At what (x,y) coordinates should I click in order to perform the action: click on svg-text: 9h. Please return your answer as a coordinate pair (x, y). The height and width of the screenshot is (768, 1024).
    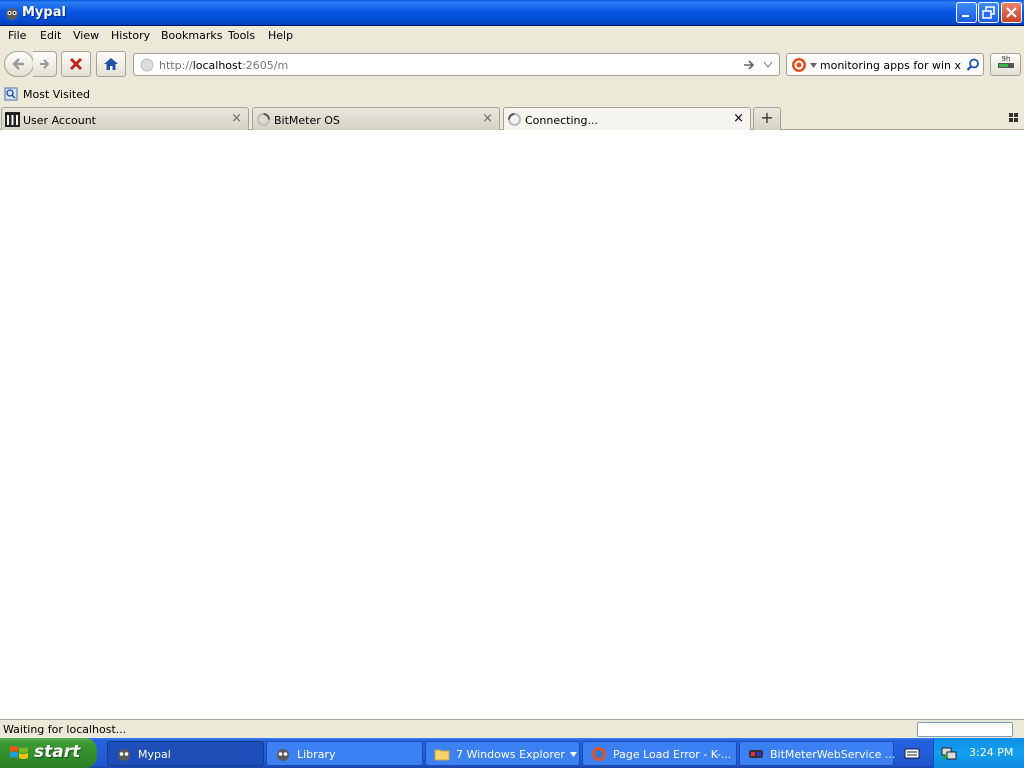
    Looking at the image, I should click on (1005, 59).